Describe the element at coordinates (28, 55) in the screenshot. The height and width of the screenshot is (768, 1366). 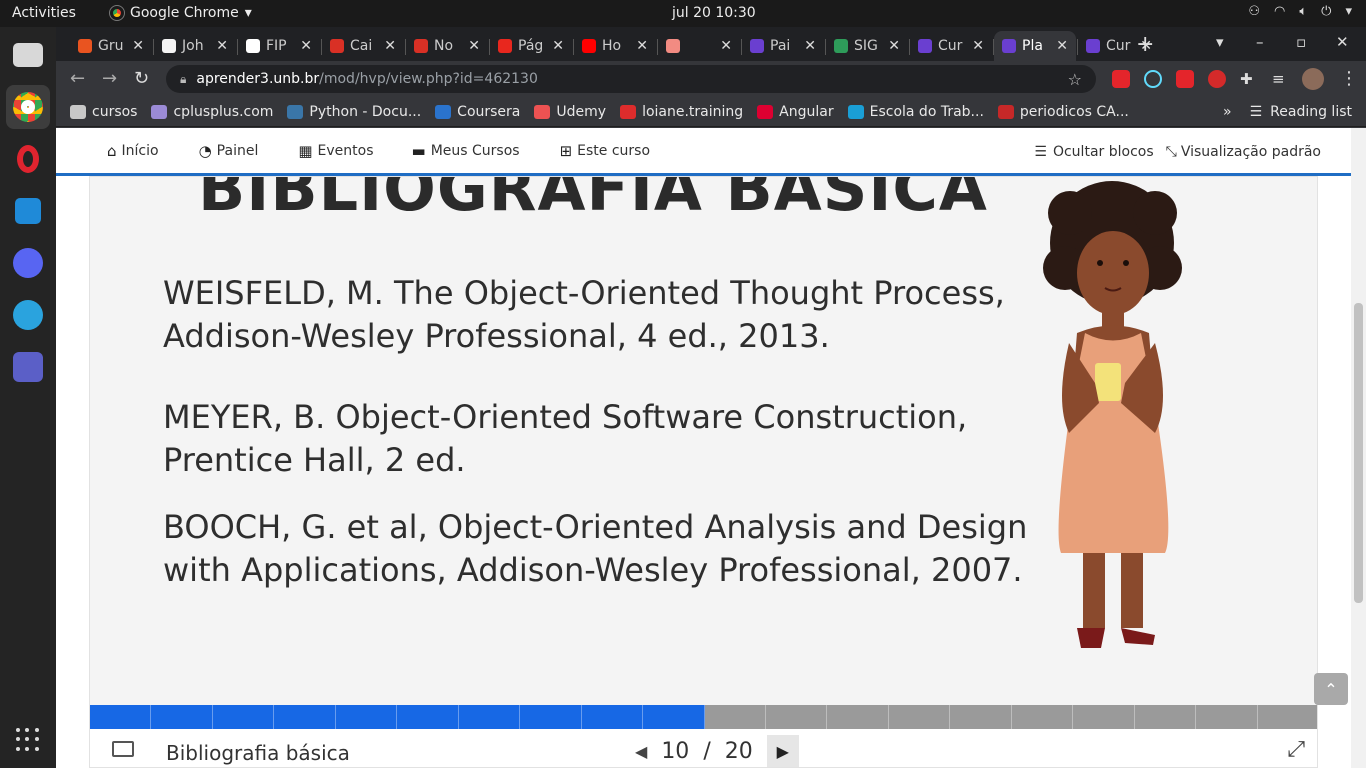
I see `files-app` at that location.